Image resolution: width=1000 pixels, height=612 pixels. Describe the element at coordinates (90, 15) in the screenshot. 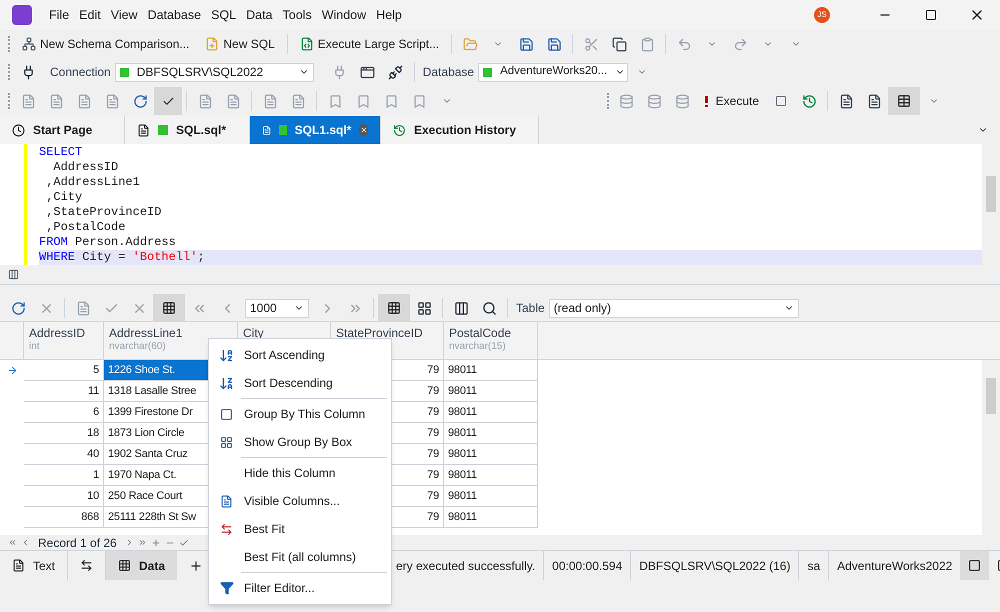

I see `menu-item: Edit` at that location.